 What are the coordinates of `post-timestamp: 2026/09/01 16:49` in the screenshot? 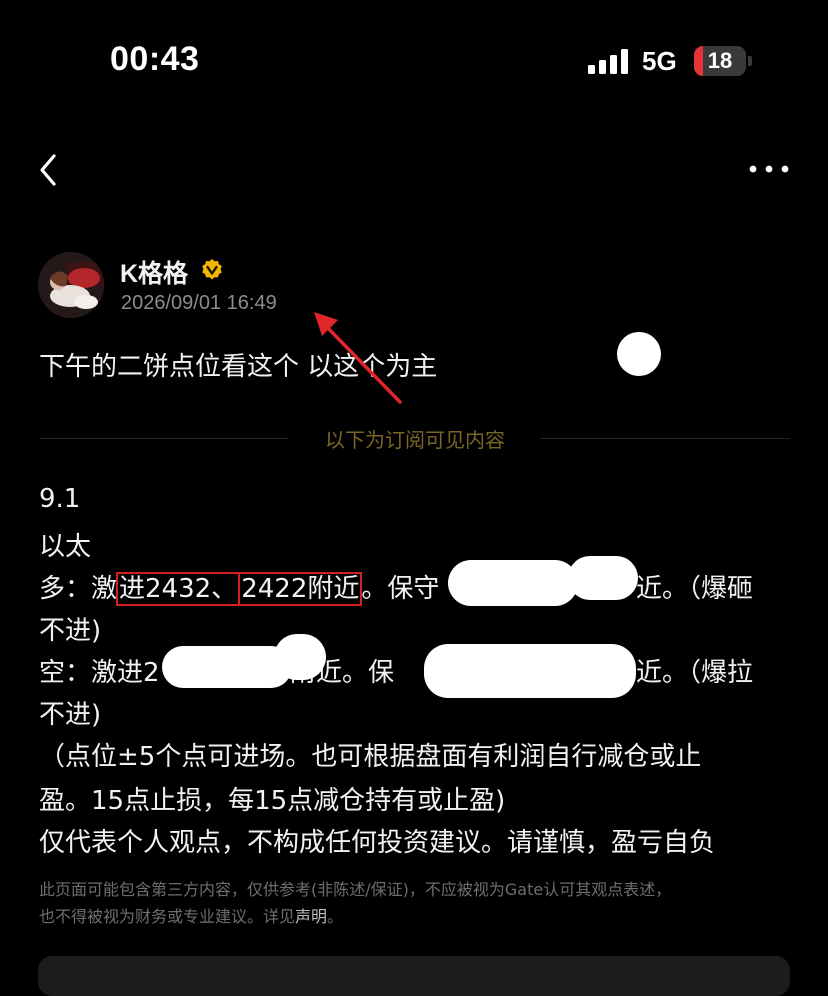 It's located at (199, 303).